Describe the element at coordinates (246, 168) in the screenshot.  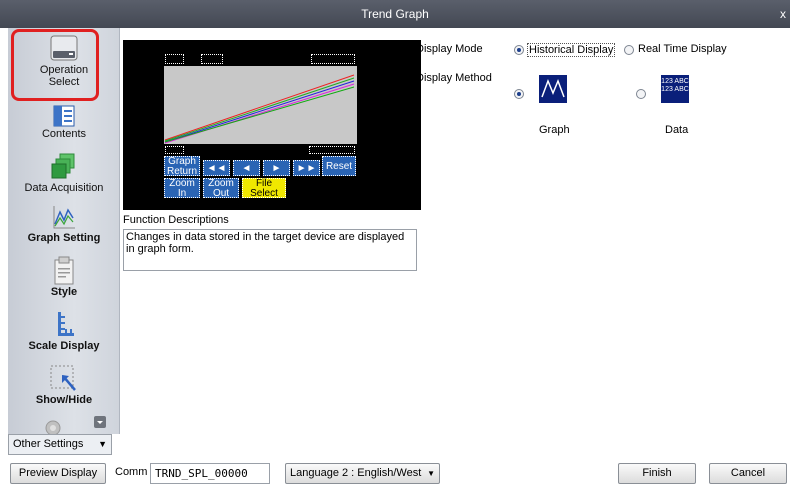
I see `rewind-button: ◄` at that location.